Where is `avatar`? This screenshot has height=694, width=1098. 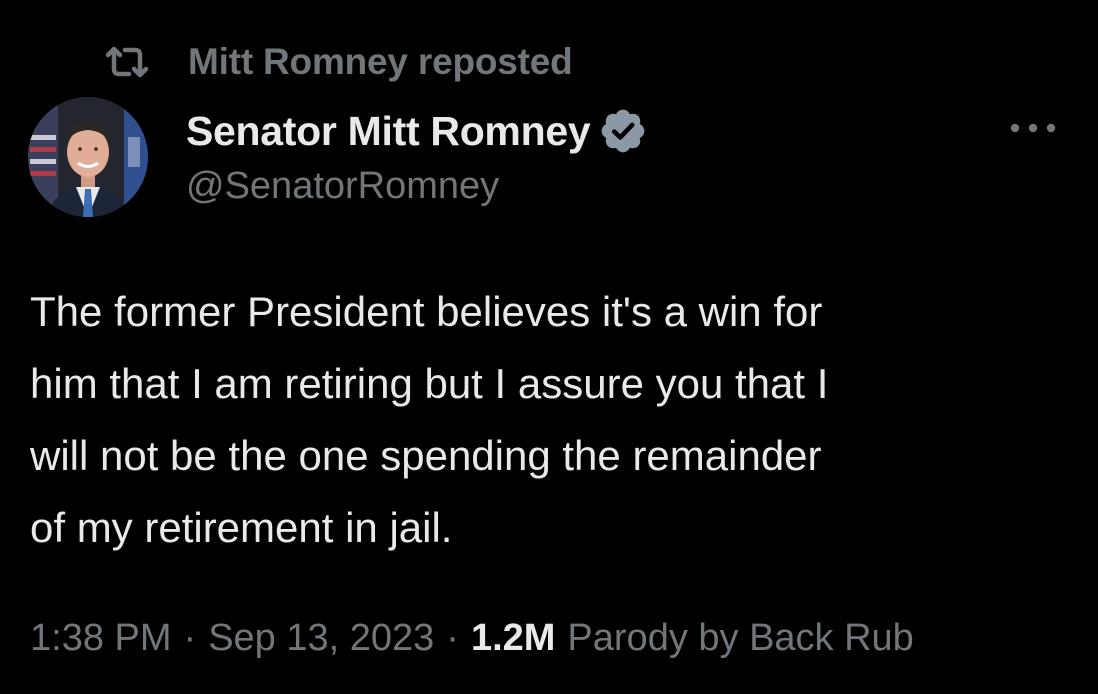
avatar is located at coordinates (88, 157).